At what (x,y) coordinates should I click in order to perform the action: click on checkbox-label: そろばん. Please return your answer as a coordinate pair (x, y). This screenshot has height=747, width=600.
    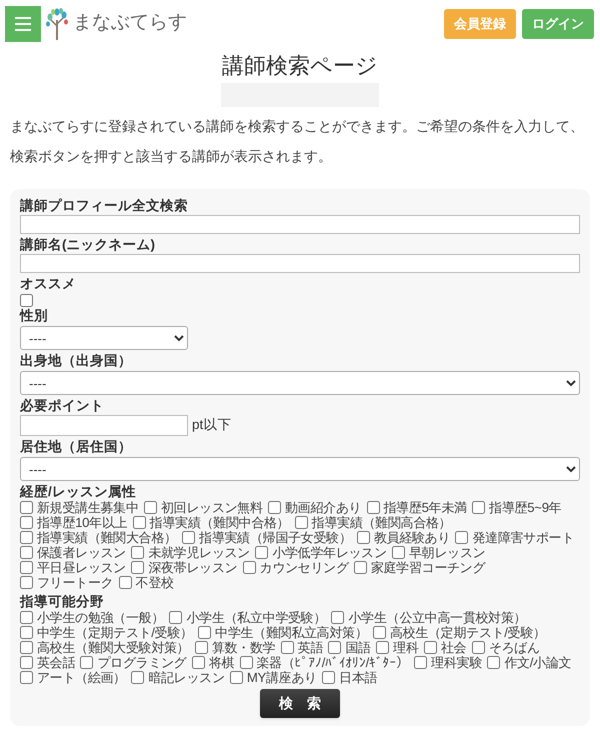
    Looking at the image, I should click on (514, 647).